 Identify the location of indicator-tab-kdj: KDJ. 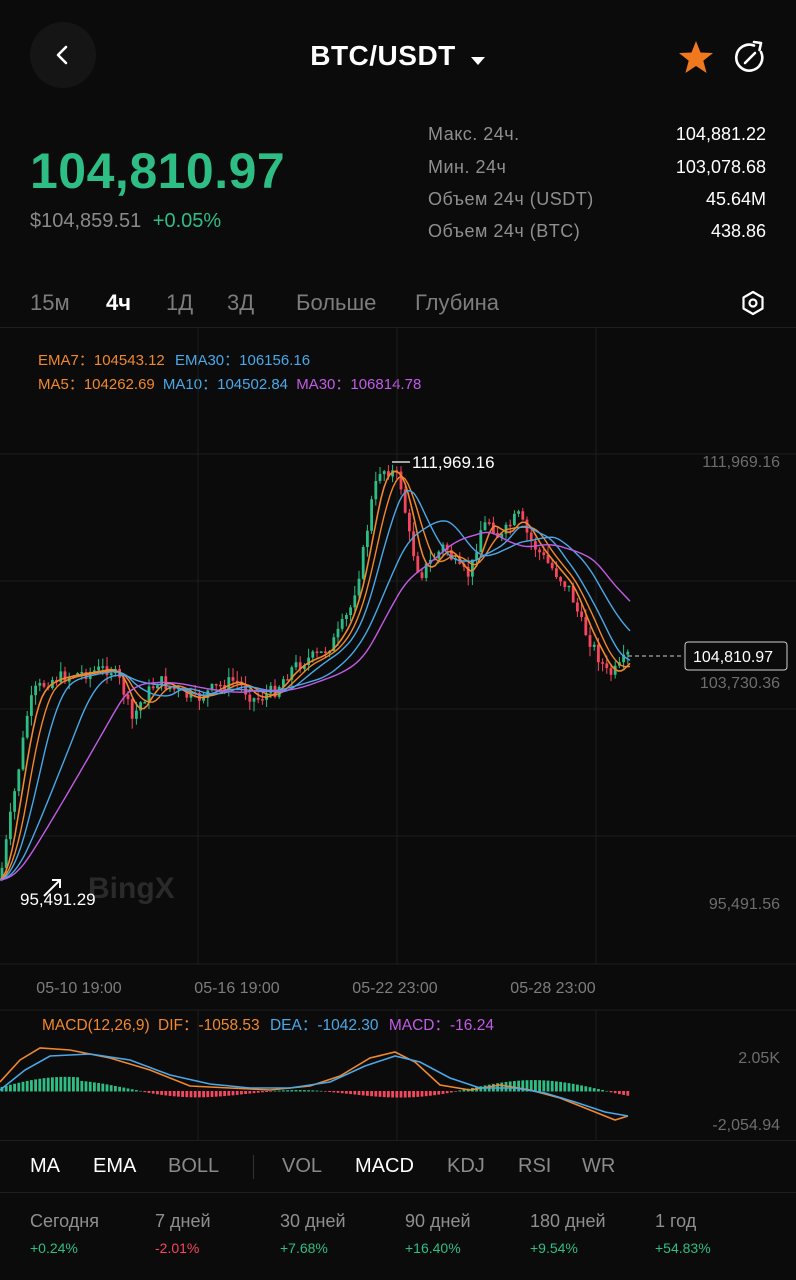
(466, 1166).